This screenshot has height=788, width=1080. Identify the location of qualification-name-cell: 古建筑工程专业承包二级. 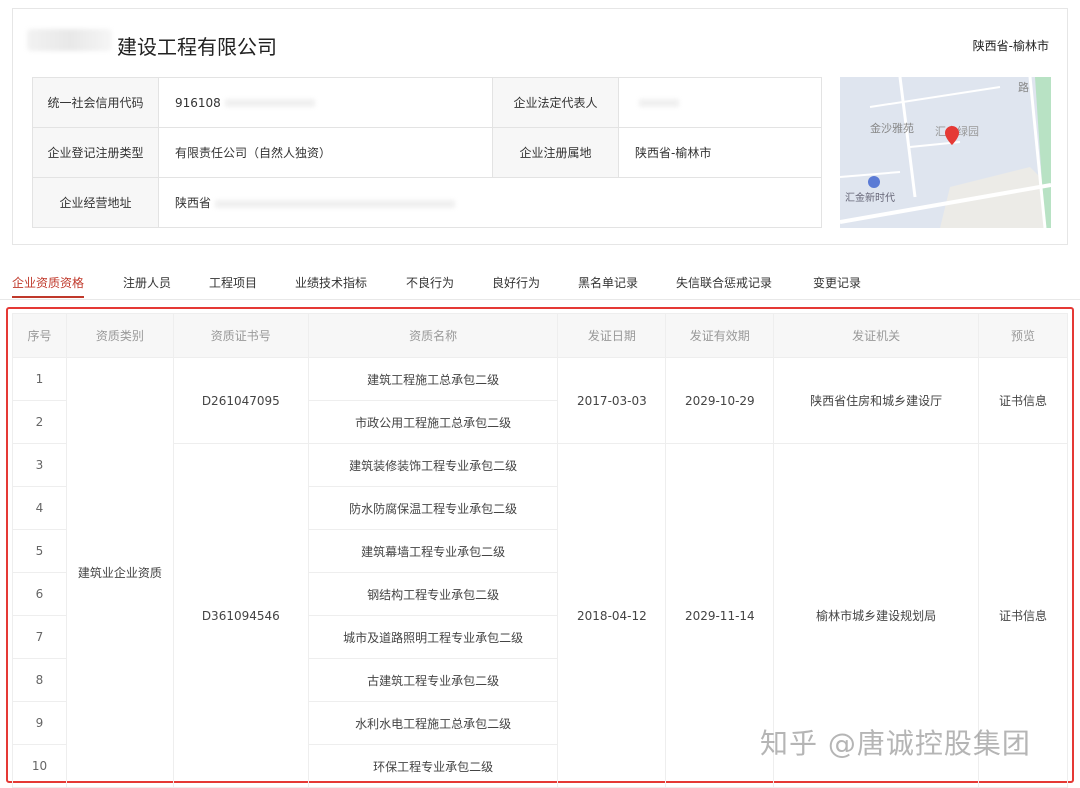
(433, 680).